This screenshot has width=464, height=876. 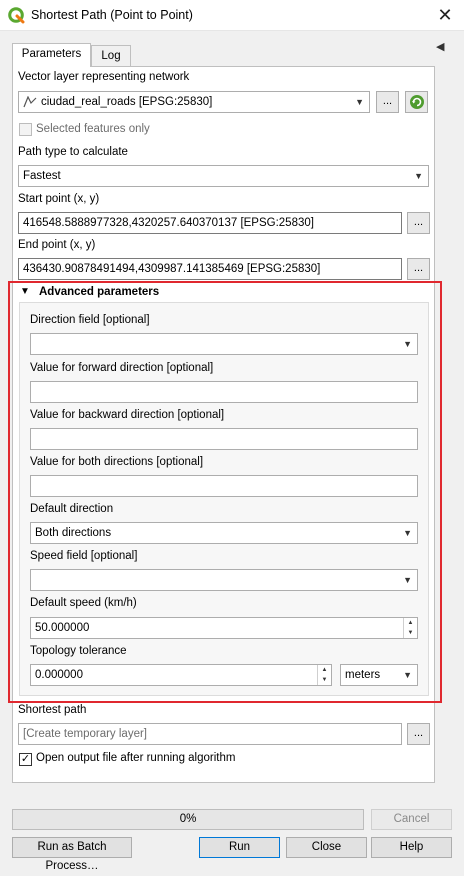 I want to click on shortest-path-label: Shortest path, so click(x=52, y=710).